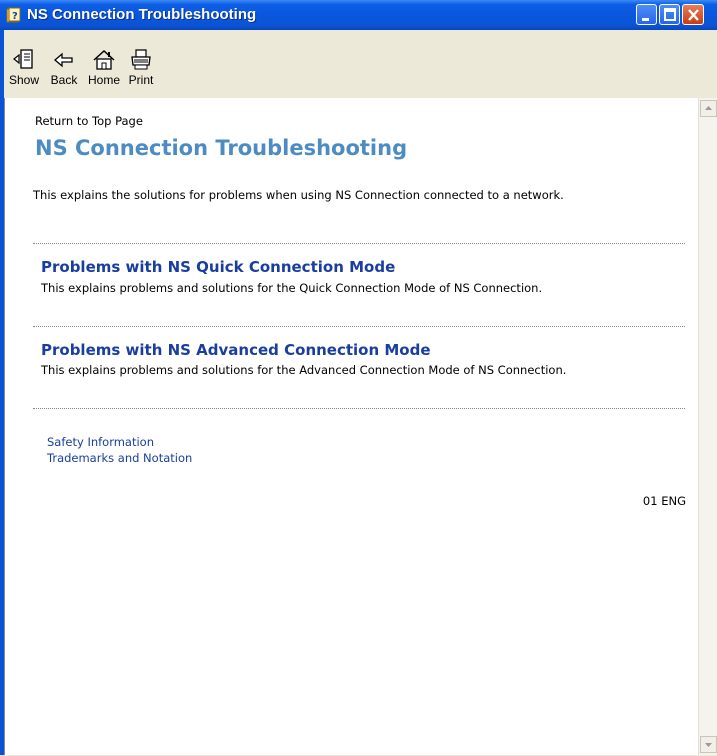 This screenshot has width=717, height=756. Describe the element at coordinates (218, 267) in the screenshot. I see `quick-connection-link: Problems with NS Quick Connection Mode` at that location.